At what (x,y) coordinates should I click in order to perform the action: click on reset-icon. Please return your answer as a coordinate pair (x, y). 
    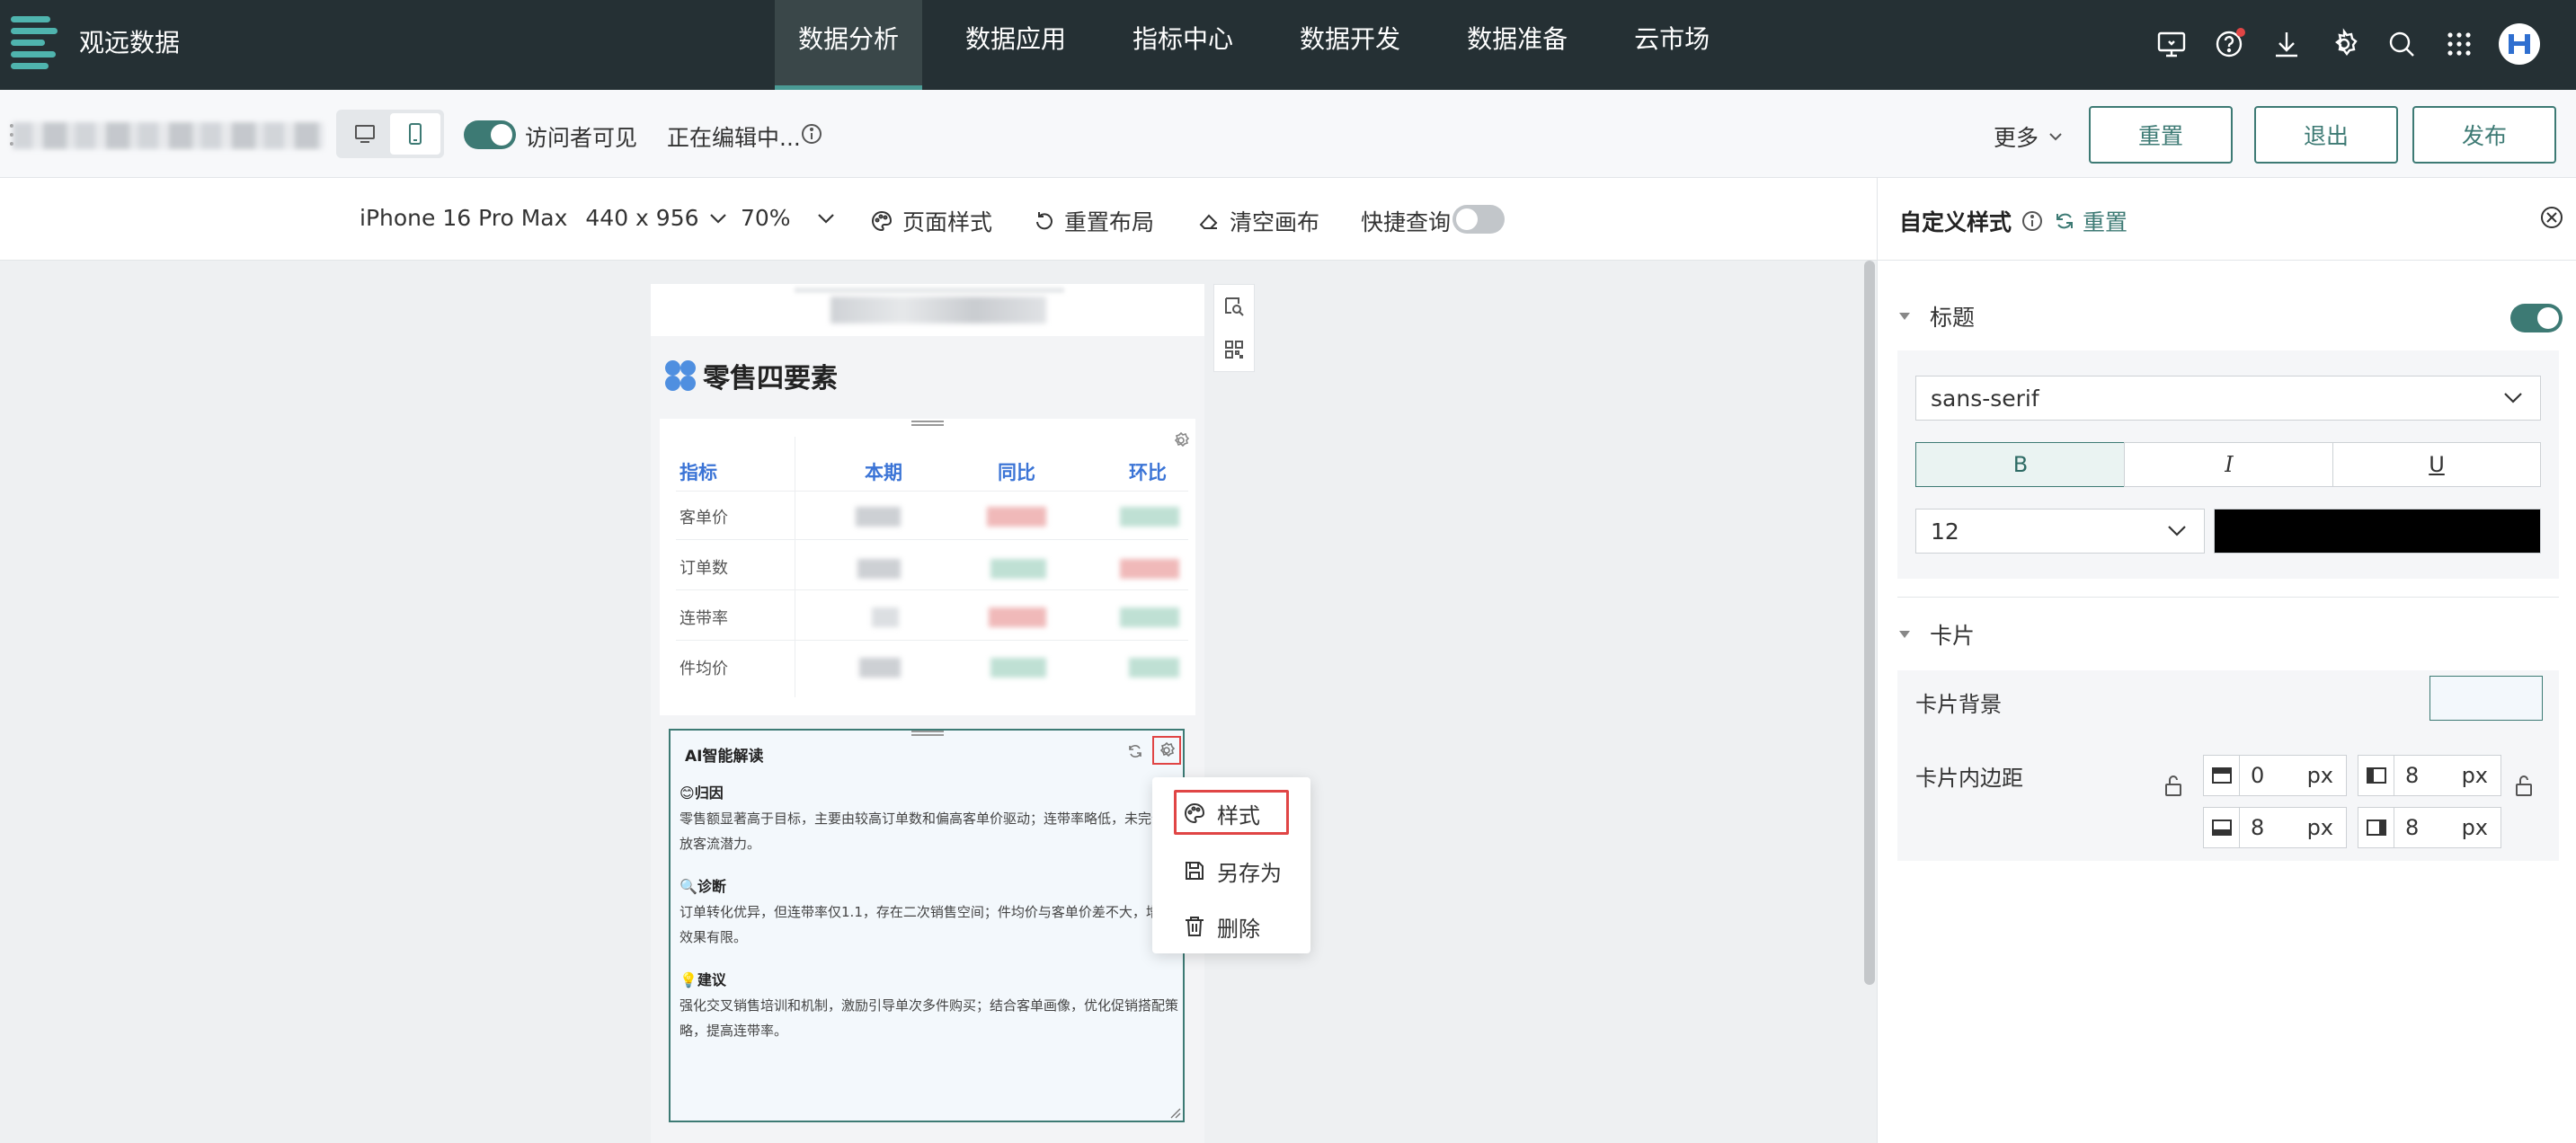
    Looking at the image, I should click on (1044, 221).